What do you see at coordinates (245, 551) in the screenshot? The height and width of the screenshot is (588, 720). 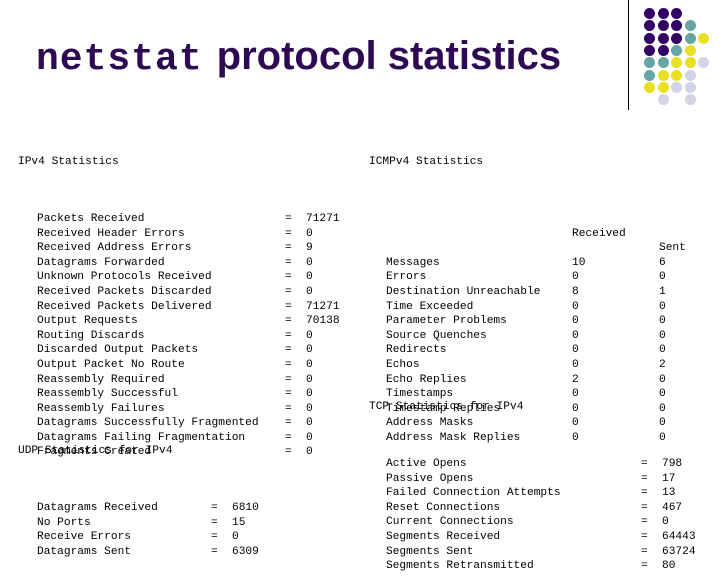 I see `udp-stat-value: 6309` at bounding box center [245, 551].